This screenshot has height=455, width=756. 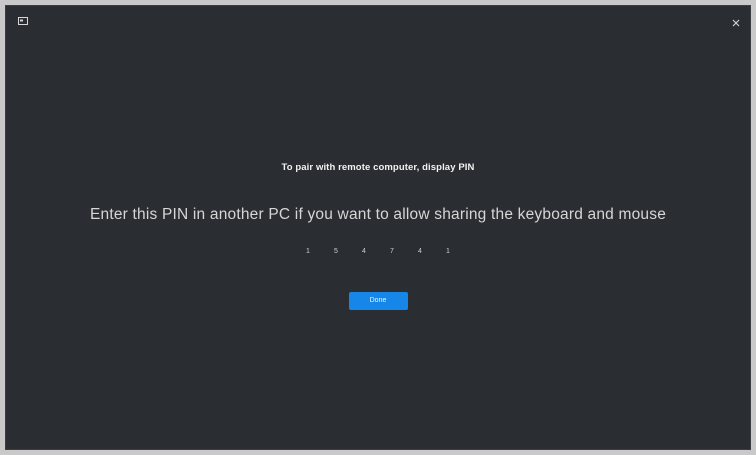 What do you see at coordinates (378, 252) in the screenshot?
I see `pin-code: 1 5 4 7 4 1` at bounding box center [378, 252].